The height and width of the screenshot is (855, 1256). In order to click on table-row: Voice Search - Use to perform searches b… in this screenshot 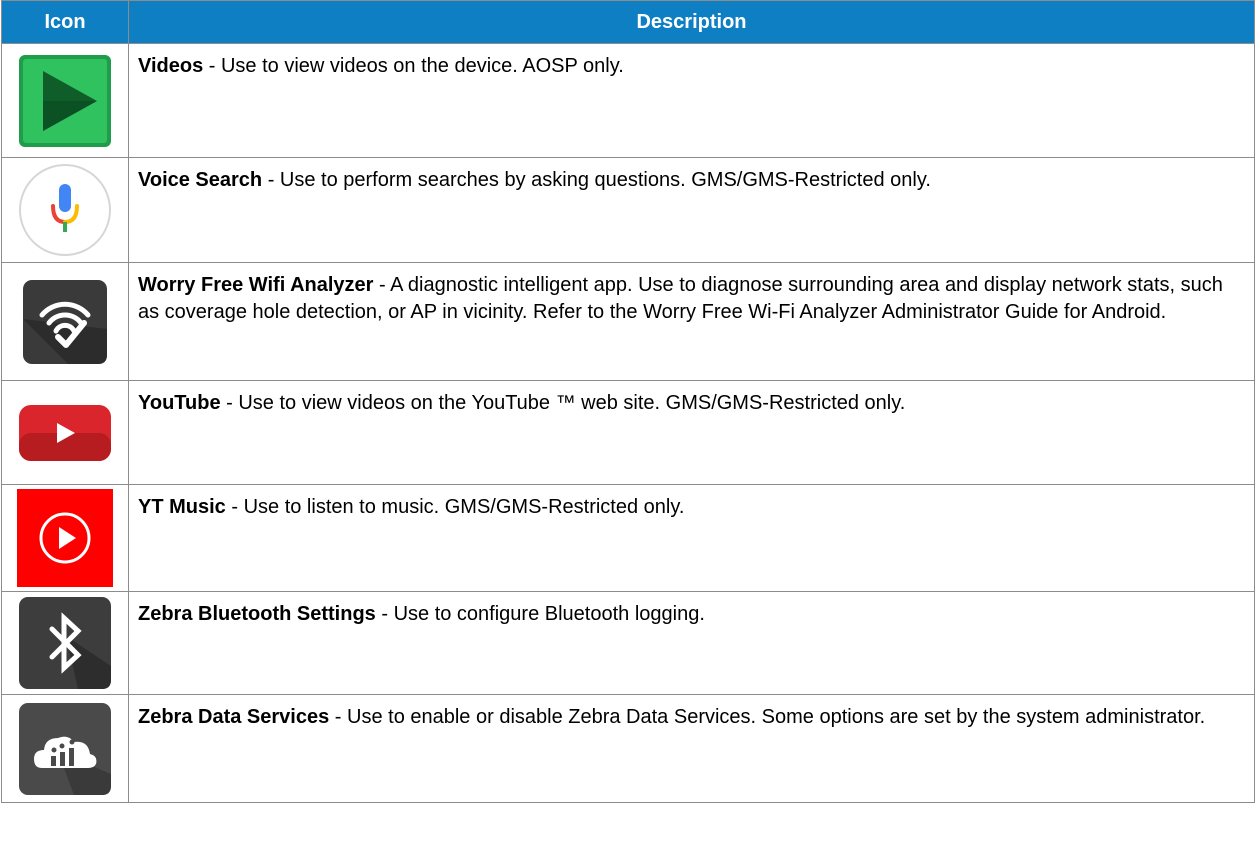, I will do `click(628, 210)`.